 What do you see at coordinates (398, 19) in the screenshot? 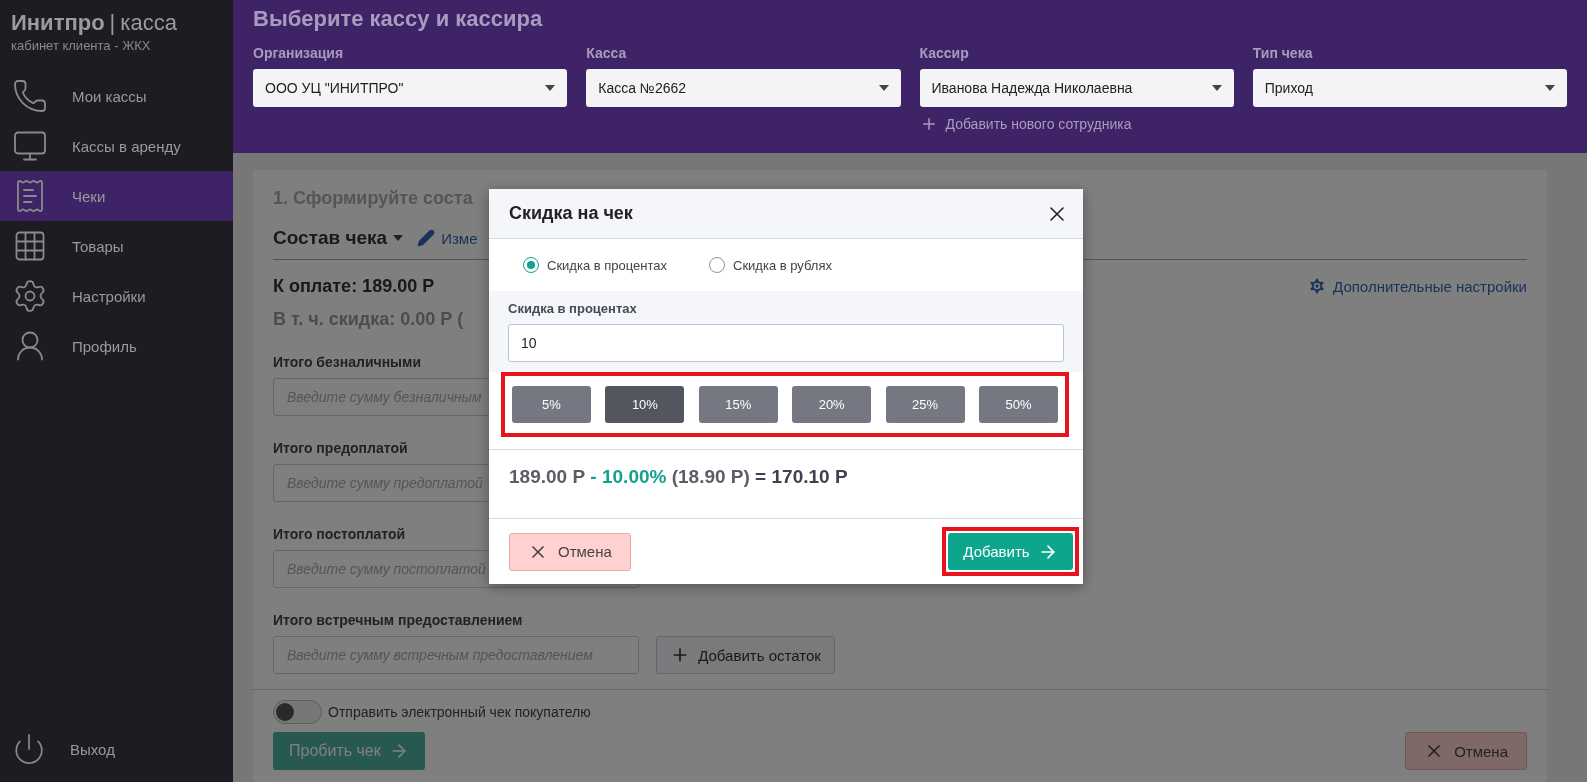
I see `page-title: Выберите кассу и кассира` at bounding box center [398, 19].